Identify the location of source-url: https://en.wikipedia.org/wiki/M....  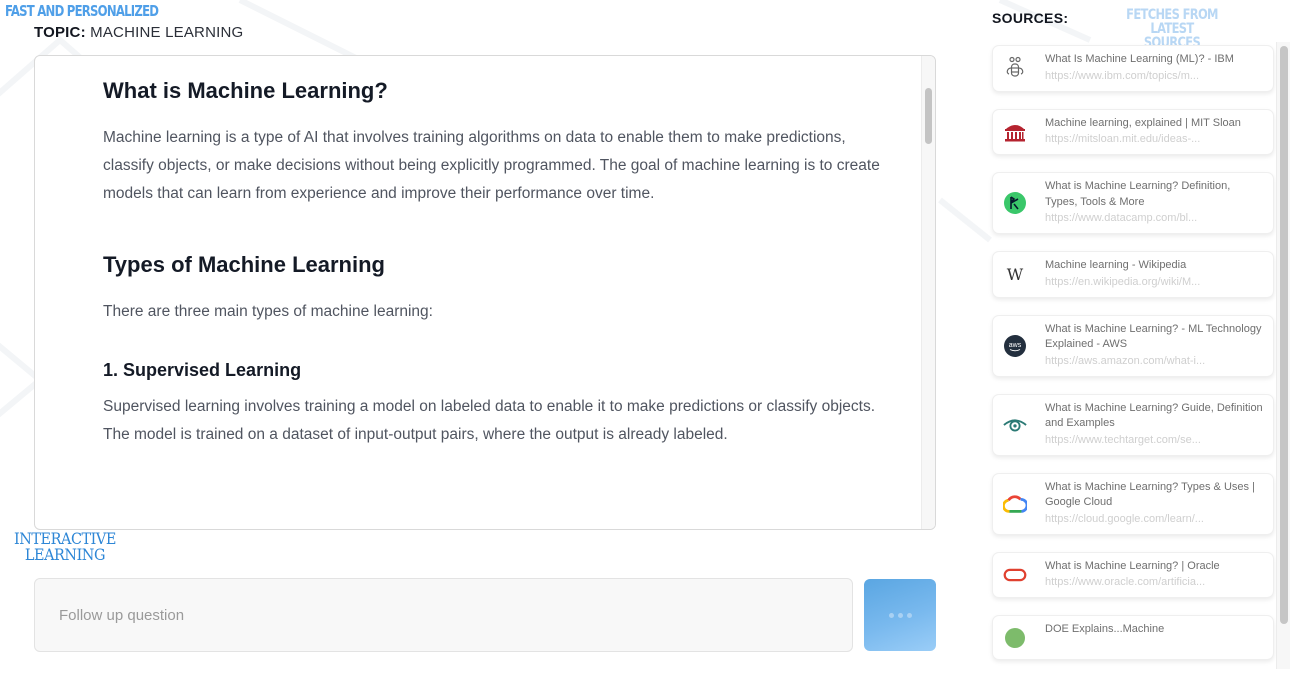
(1154, 282).